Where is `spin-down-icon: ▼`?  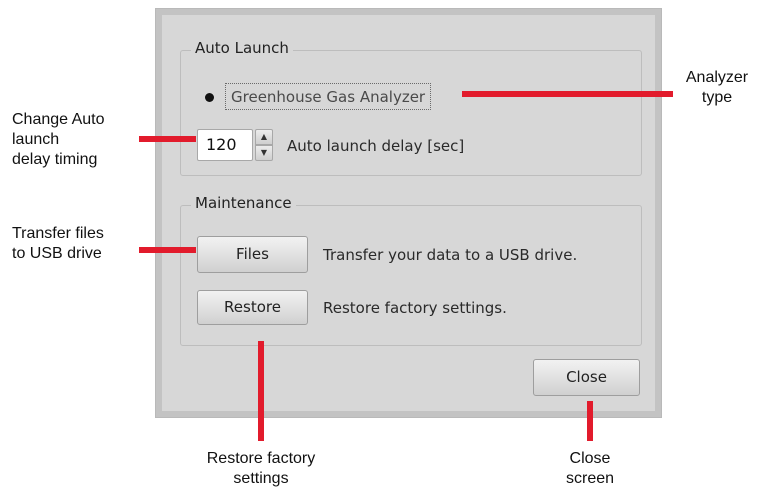
spin-down-icon: ▼ is located at coordinates (264, 153).